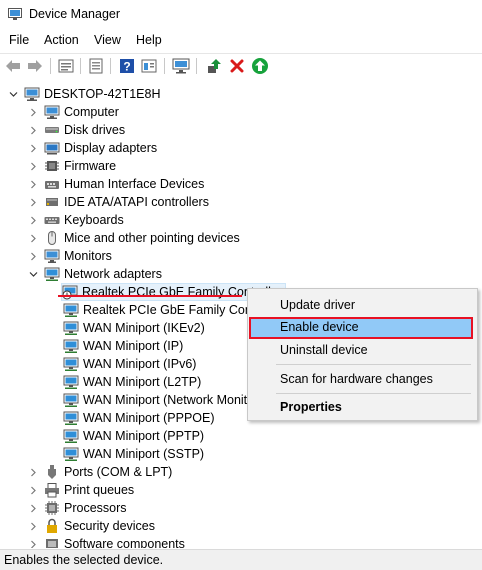 Image resolution: width=482 pixels, height=570 pixels. What do you see at coordinates (114, 541) in the screenshot?
I see `tree-category-software-components: Software components` at bounding box center [114, 541].